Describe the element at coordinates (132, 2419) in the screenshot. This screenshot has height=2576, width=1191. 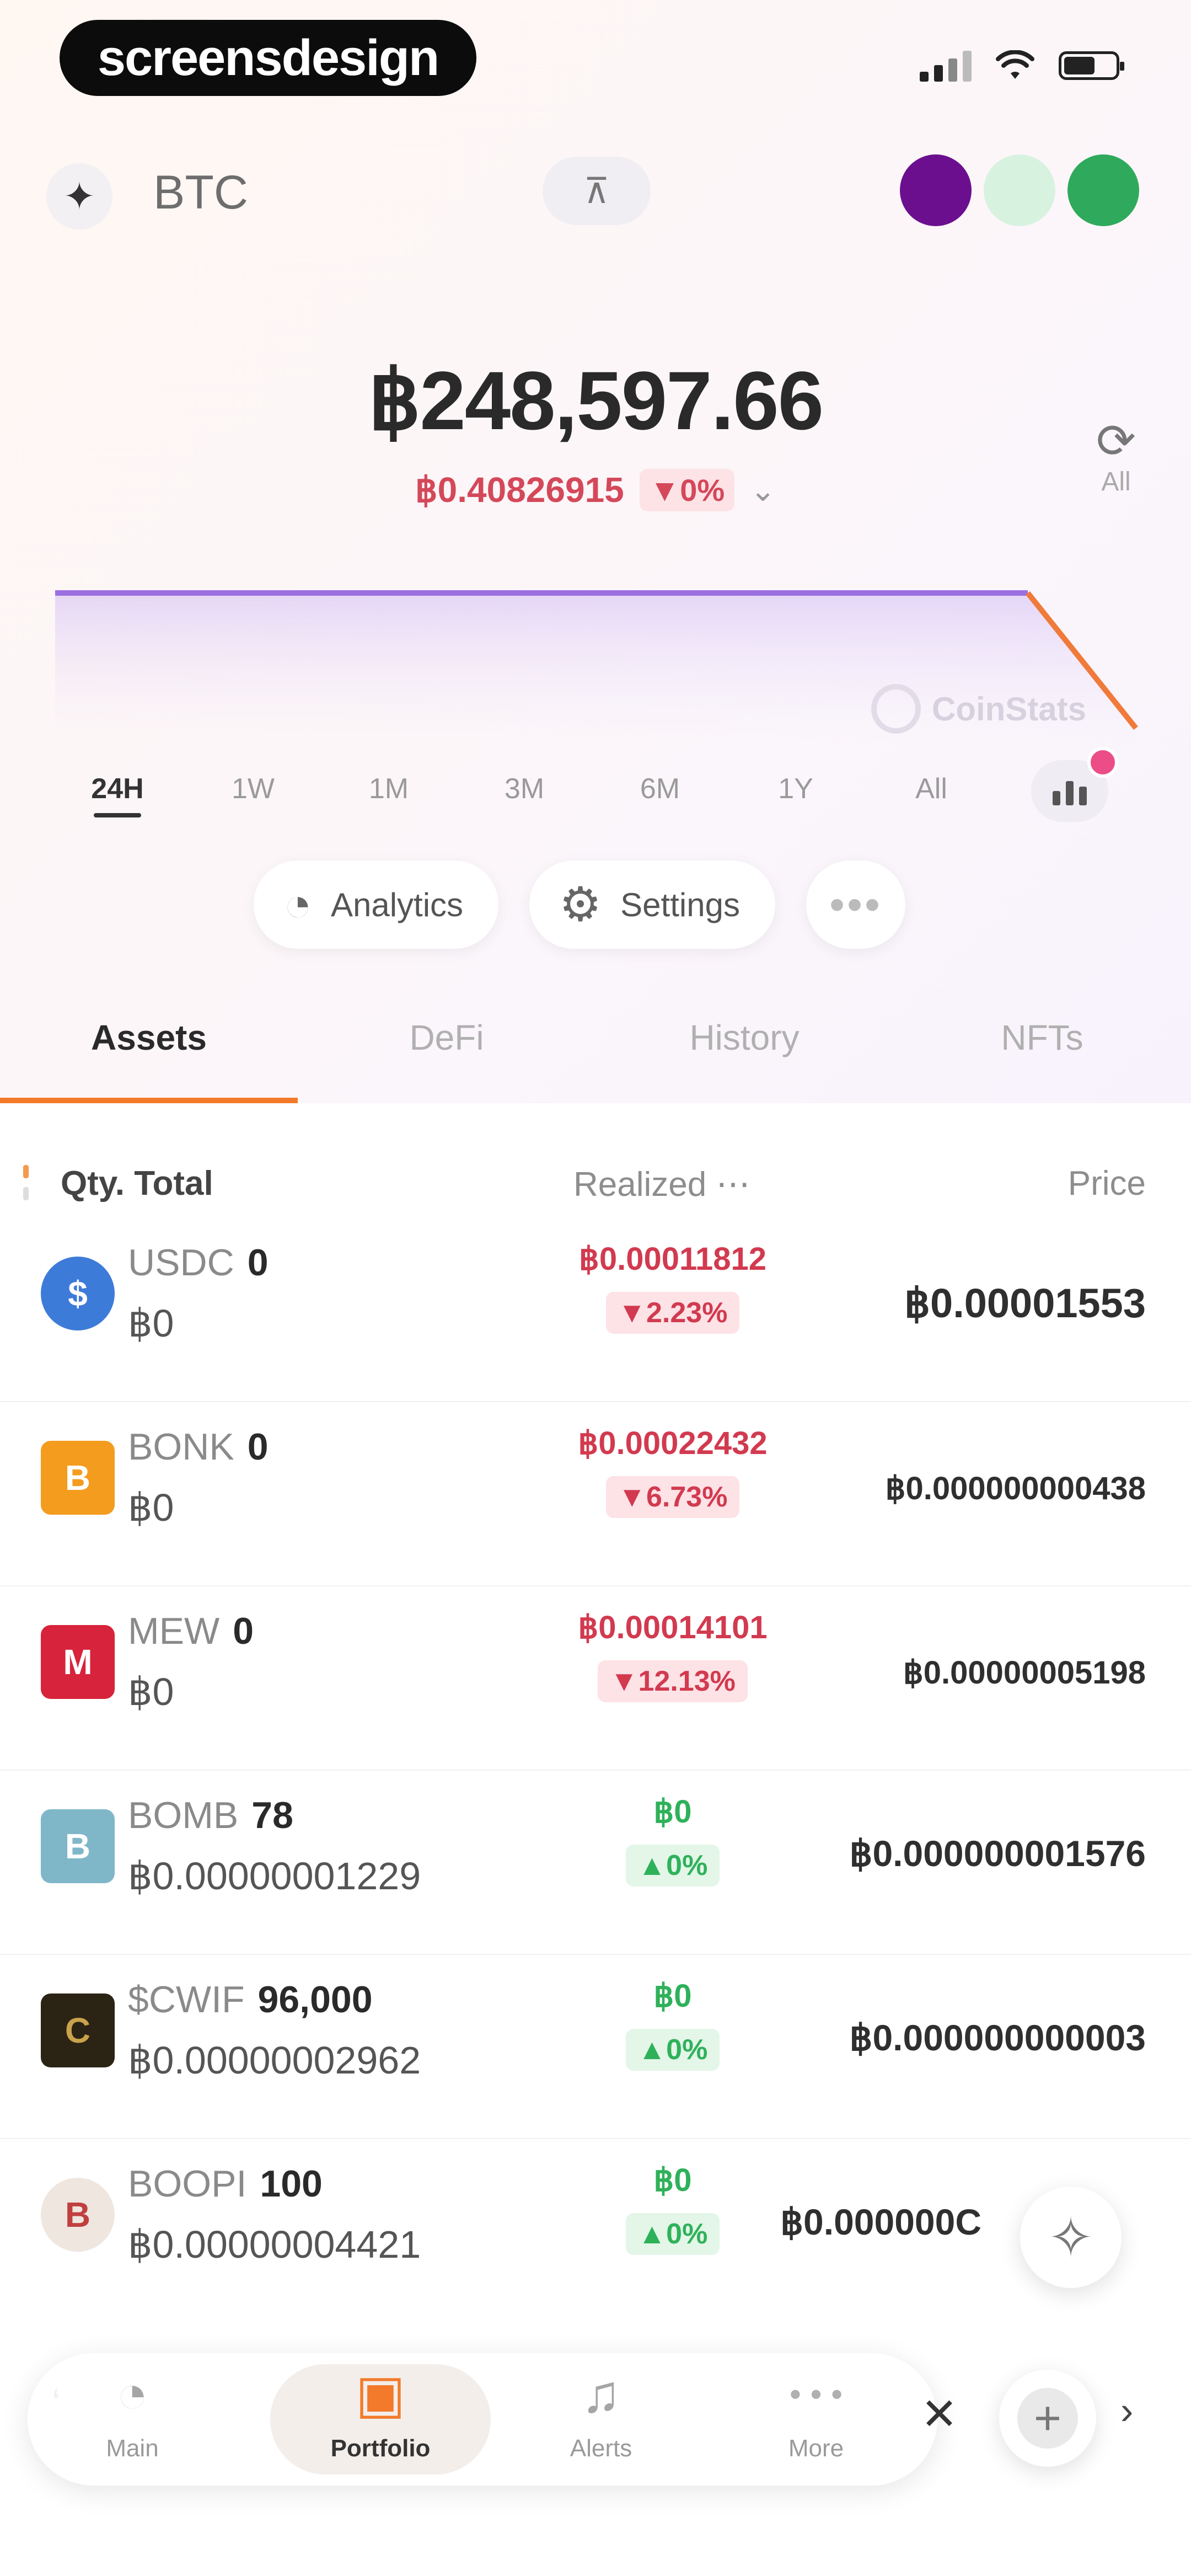
I see `nav-main: ◔ Main` at that location.